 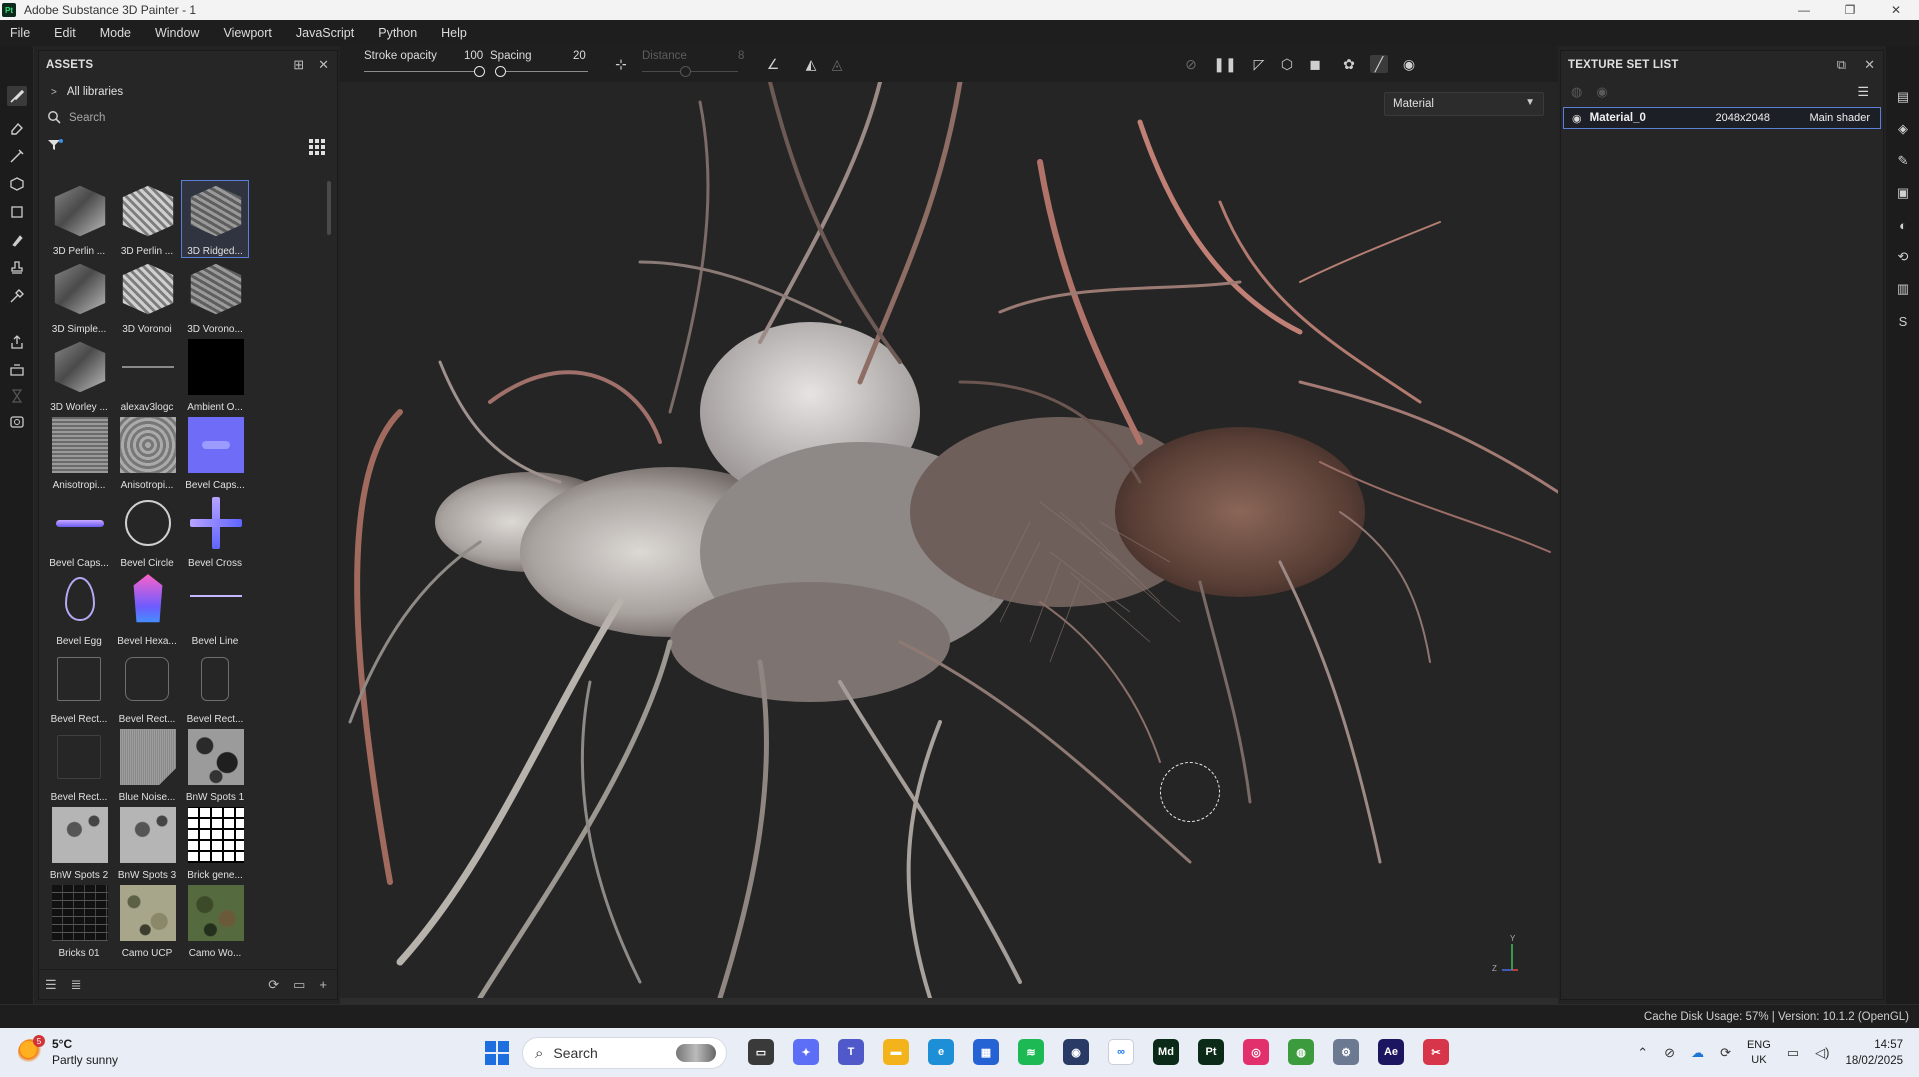 What do you see at coordinates (1903, 193) in the screenshot?
I see `display-settings-icon: ▣` at bounding box center [1903, 193].